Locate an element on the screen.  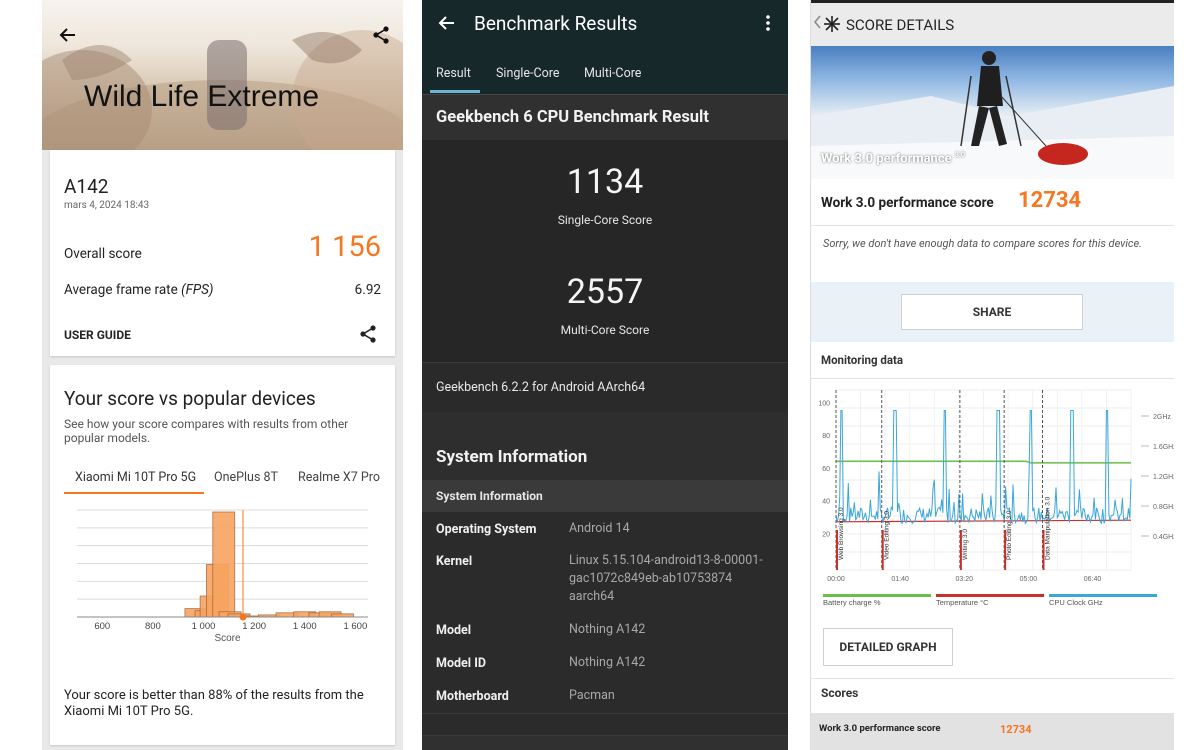
row-key: Kernel is located at coordinates (454, 561).